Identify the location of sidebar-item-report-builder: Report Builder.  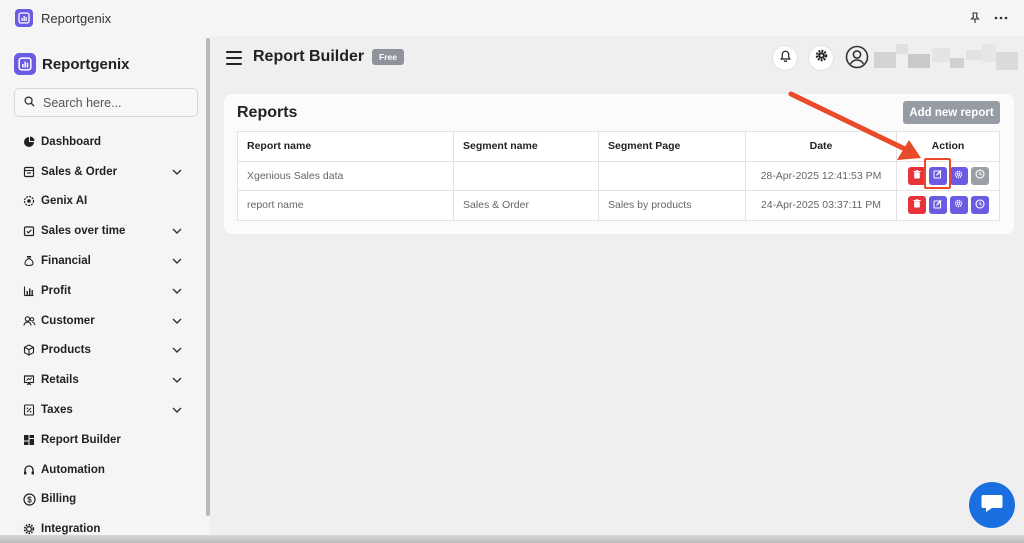
(102, 440).